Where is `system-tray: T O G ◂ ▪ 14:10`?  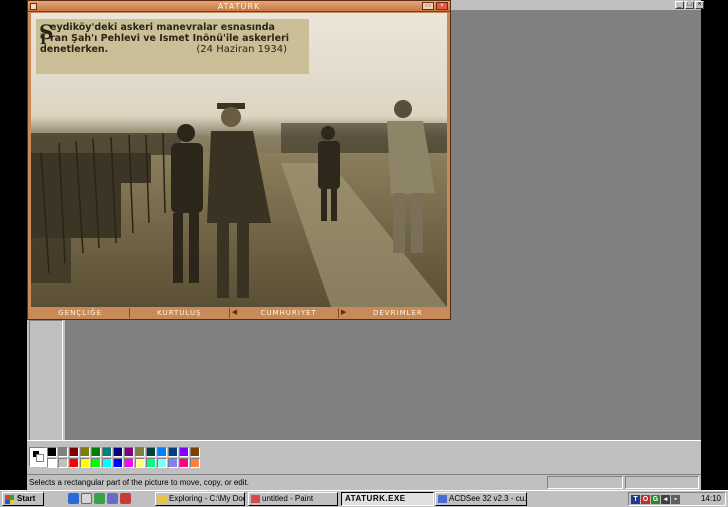 system-tray: T O G ◂ ▪ 14:10 is located at coordinates (677, 499).